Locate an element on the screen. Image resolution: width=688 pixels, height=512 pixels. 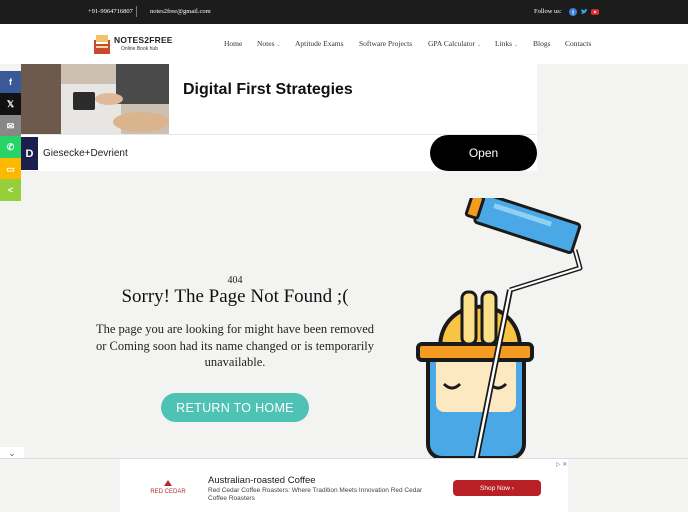
site-logo: NOTES2FREE Online Book hub is located at coordinates (132, 44).